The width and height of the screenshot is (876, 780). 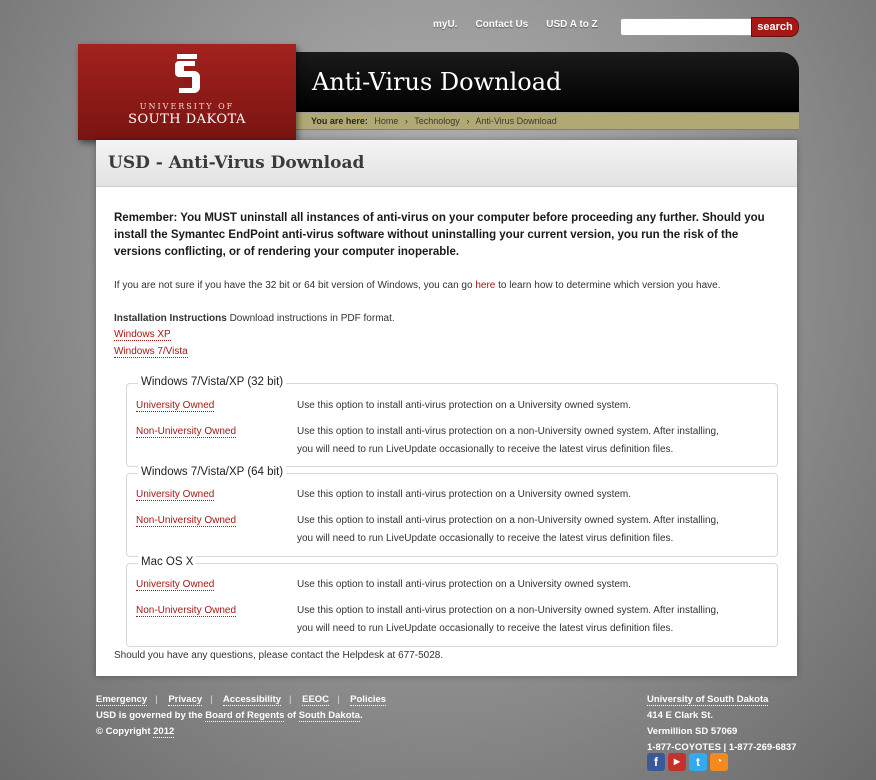 I want to click on governed-text: USD is governed by the, so click(x=149, y=715).